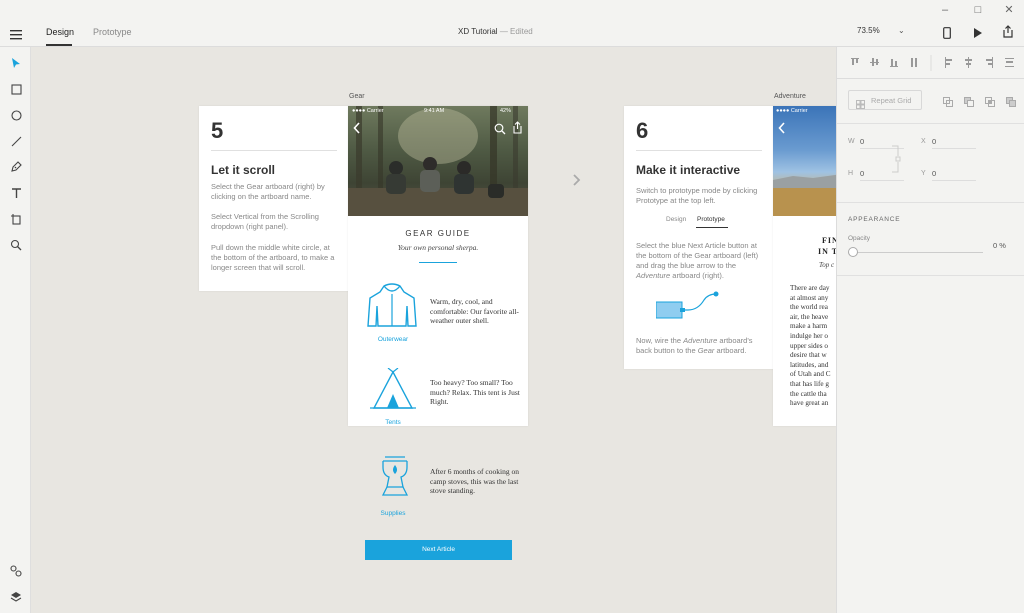 This screenshot has height=613, width=1024. Describe the element at coordinates (947, 35) in the screenshot. I see `device-preview-icon` at that location.